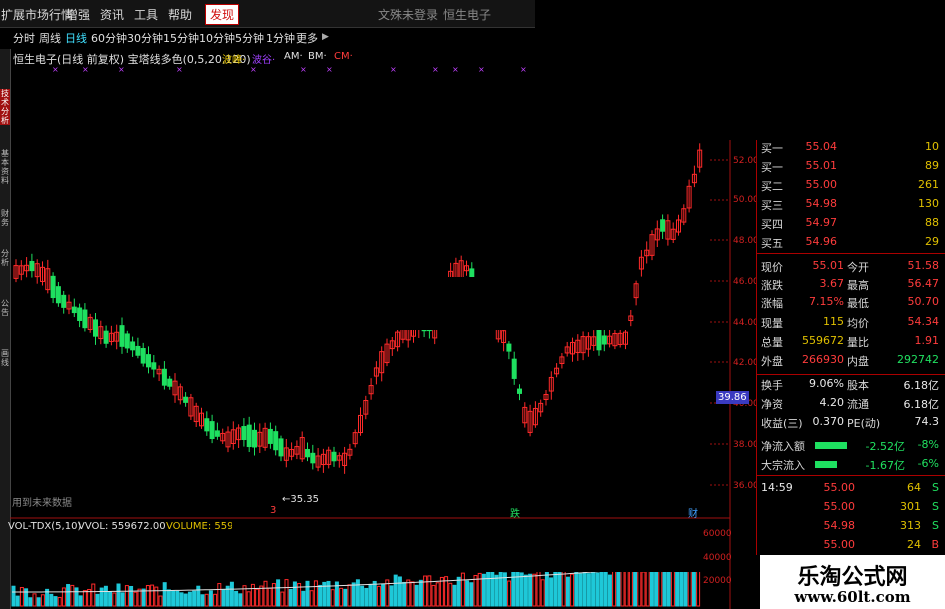  What do you see at coordinates (746, 445) in the screenshot?
I see `price-tick: 38.00` at bounding box center [746, 445].